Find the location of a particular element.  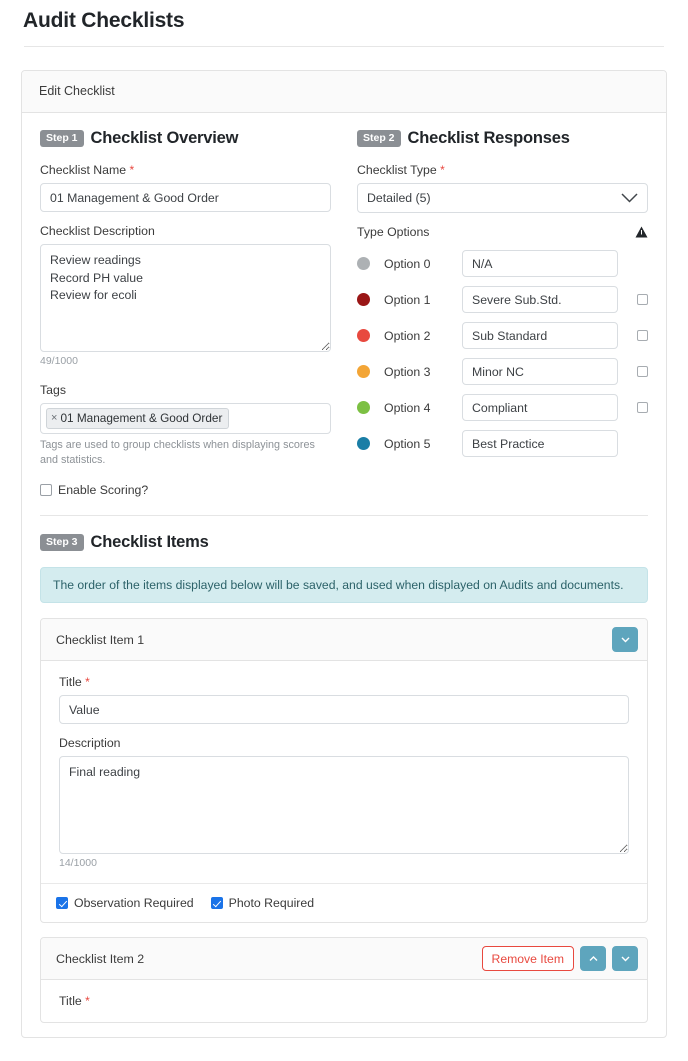

checklist-name-label: Checklist Name * is located at coordinates (185, 170).